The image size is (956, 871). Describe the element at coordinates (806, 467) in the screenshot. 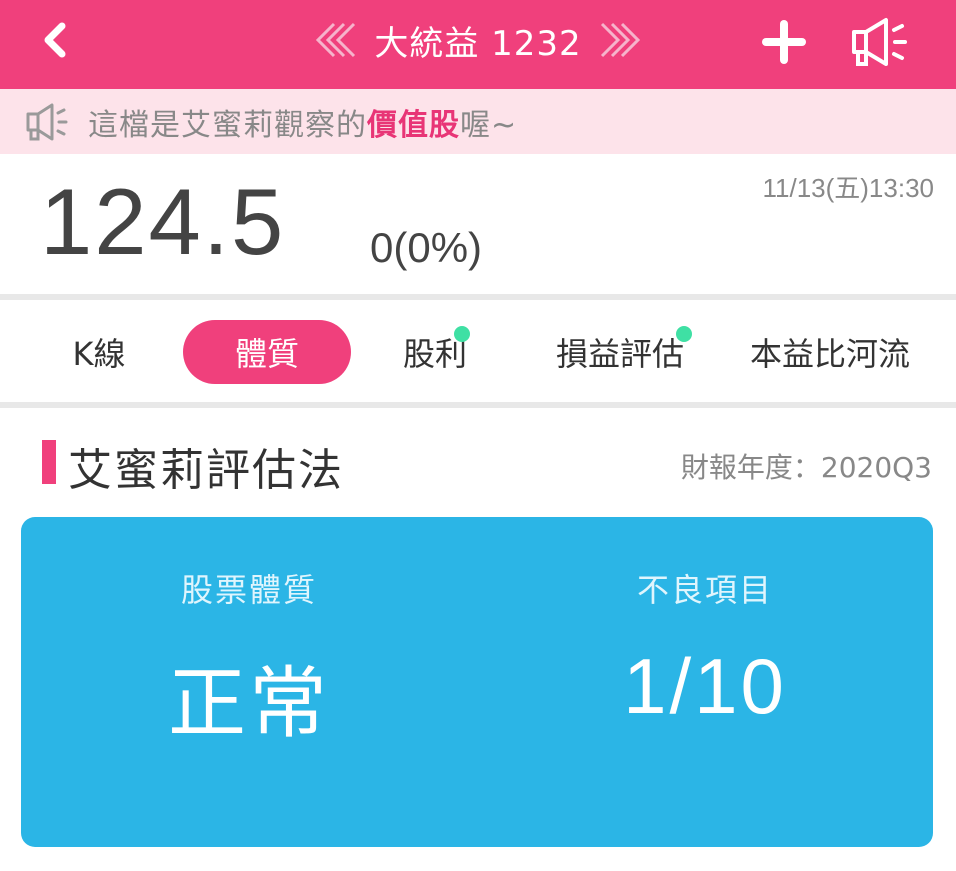

I see `report-period: 財報年度：2020Q3` at that location.